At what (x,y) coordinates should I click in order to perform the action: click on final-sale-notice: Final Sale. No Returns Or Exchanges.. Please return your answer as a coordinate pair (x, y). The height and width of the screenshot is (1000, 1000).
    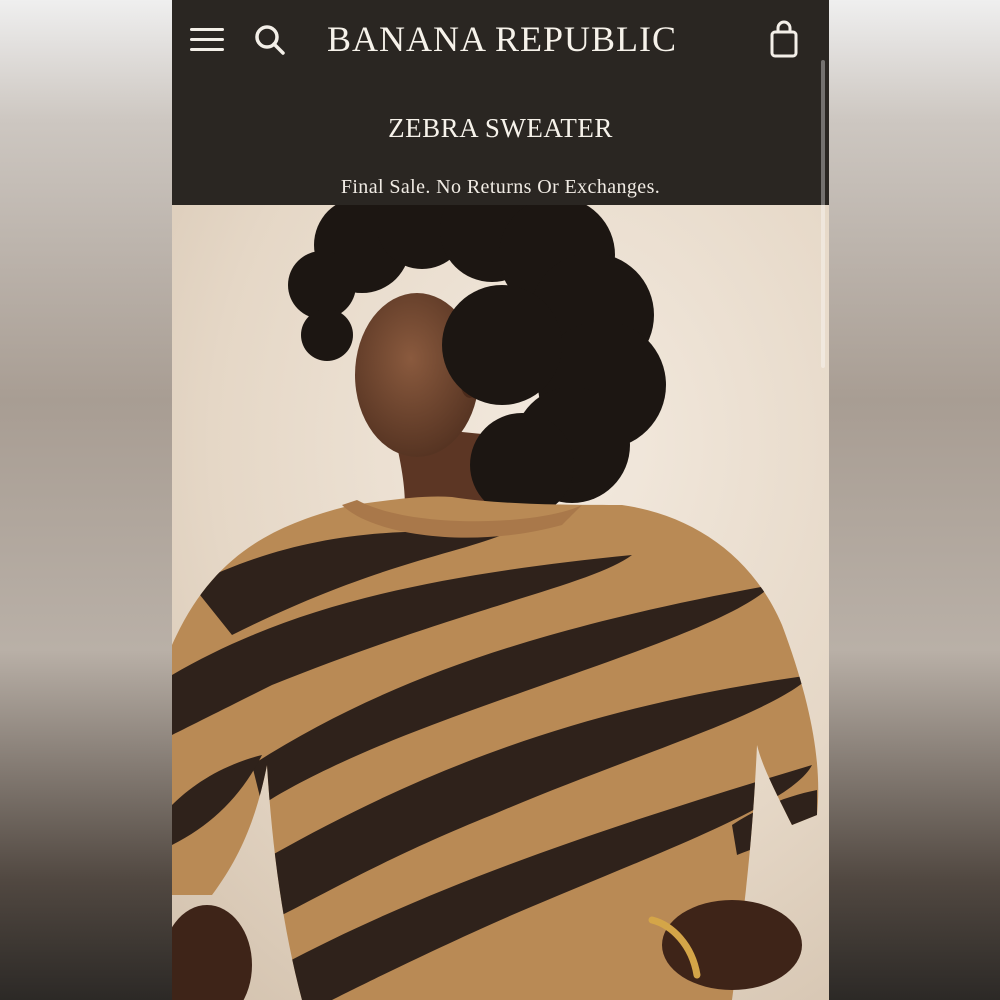
    Looking at the image, I should click on (500, 187).